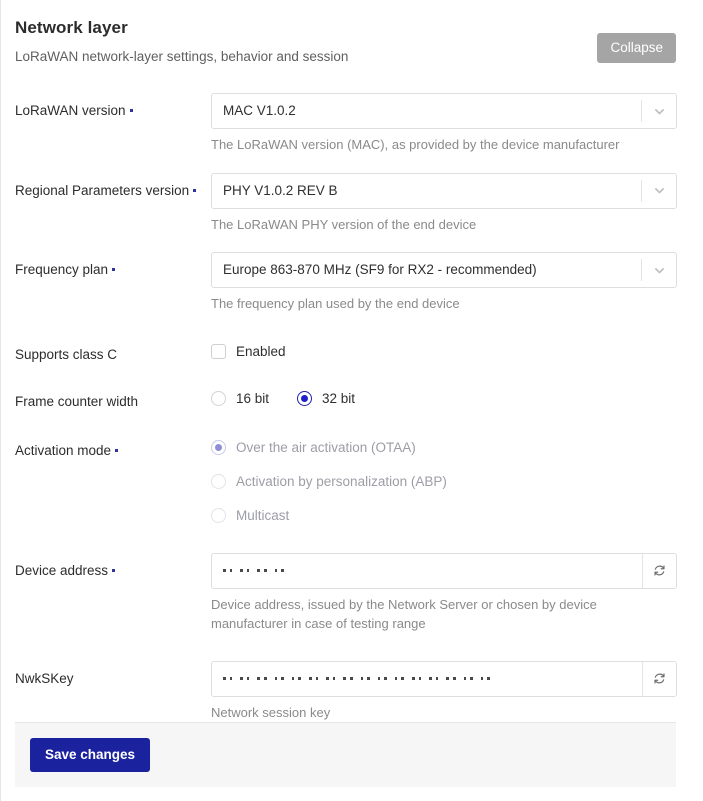 Image resolution: width=703 pixels, height=801 pixels. What do you see at coordinates (341, 481) in the screenshot?
I see `activation-mode-option-label: Activation by personalization (ABP)` at bounding box center [341, 481].